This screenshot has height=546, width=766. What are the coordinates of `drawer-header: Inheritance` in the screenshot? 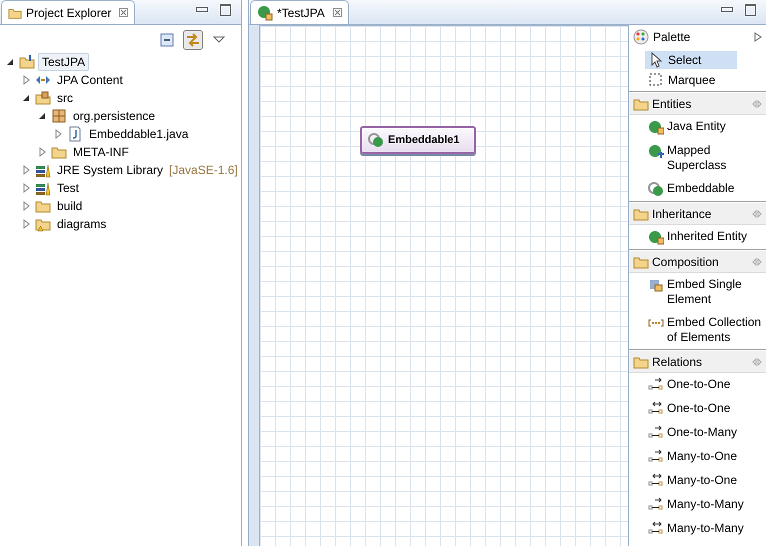 It's located at (697, 213).